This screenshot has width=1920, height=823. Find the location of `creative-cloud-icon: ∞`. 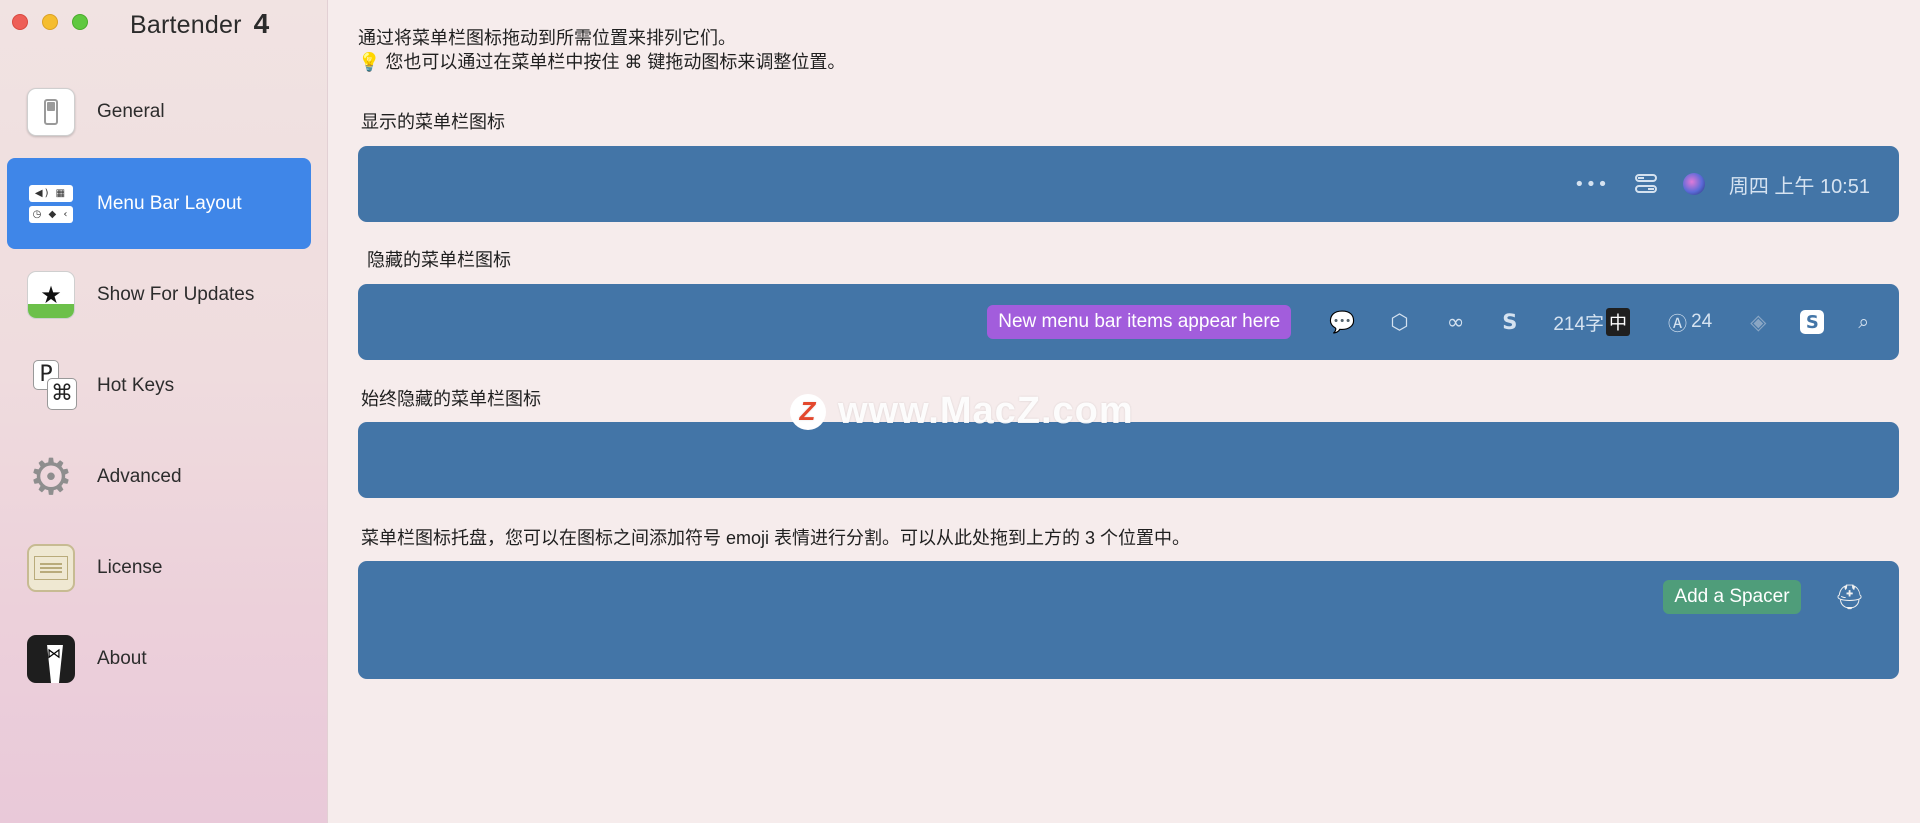

creative-cloud-icon: ∞ is located at coordinates (1456, 322).